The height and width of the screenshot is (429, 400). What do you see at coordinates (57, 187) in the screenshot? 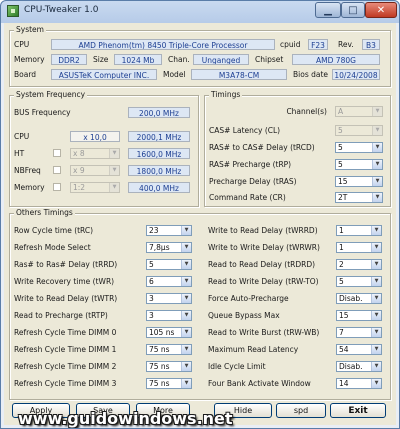
I see `memory-checkbox` at bounding box center [57, 187].